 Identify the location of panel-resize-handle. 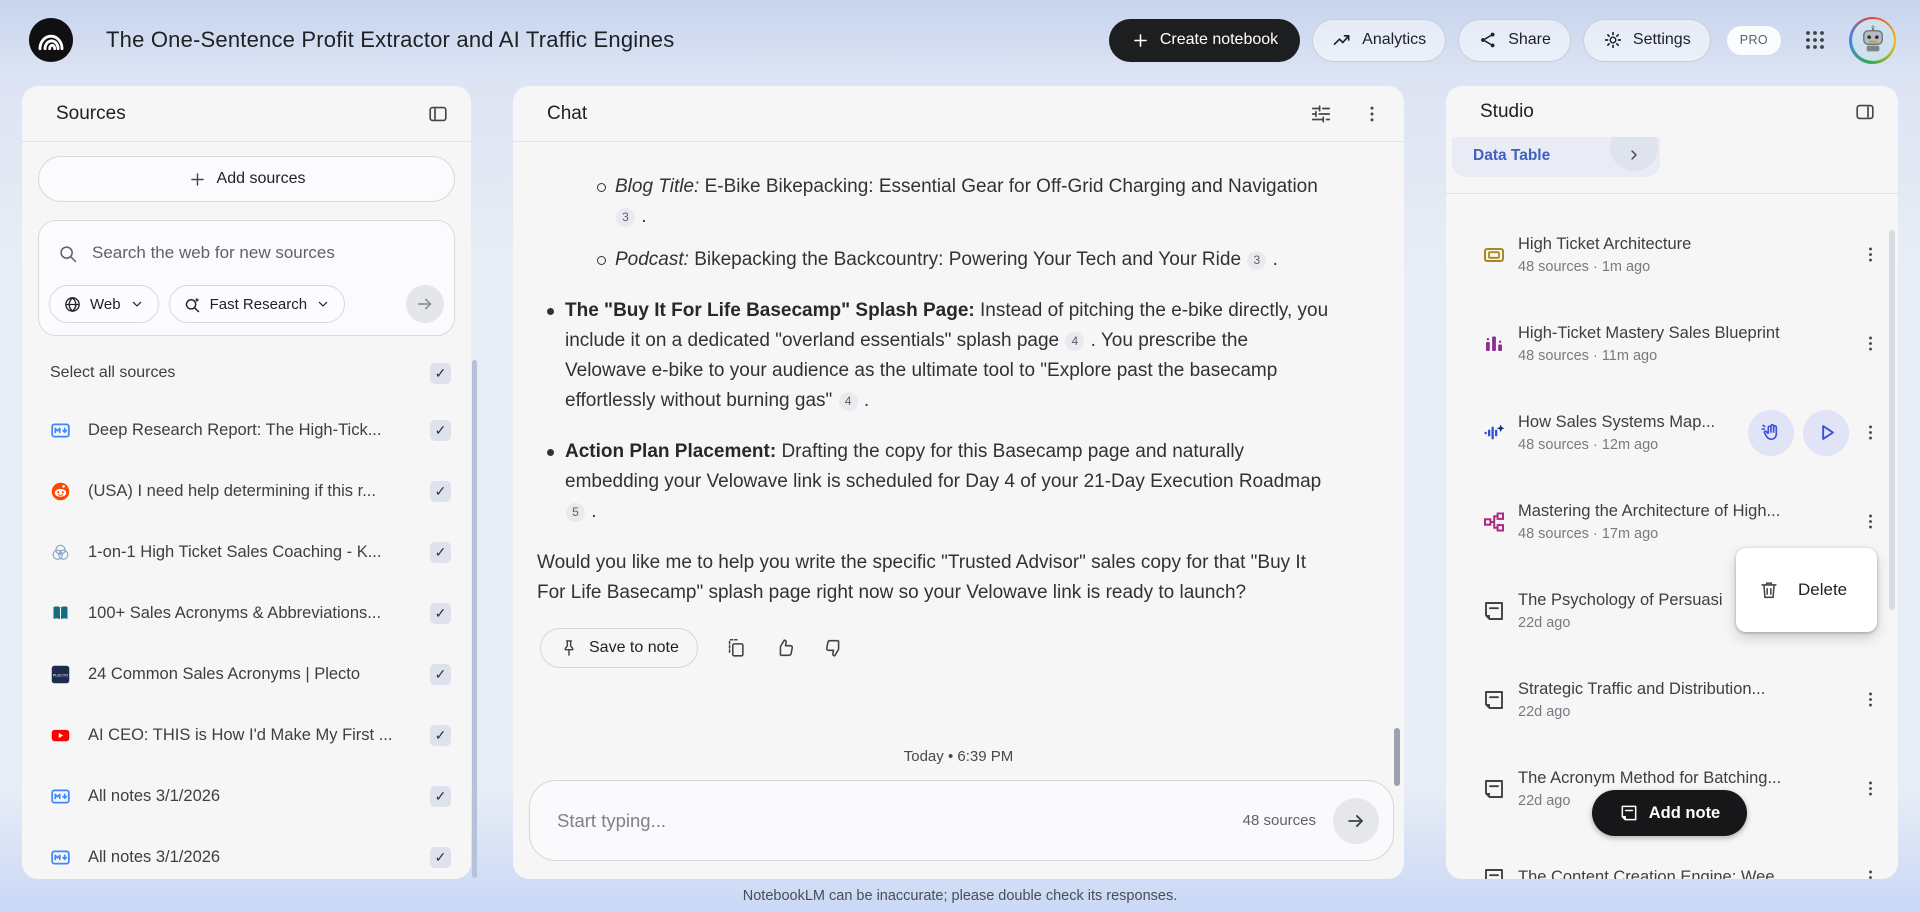
(474, 619).